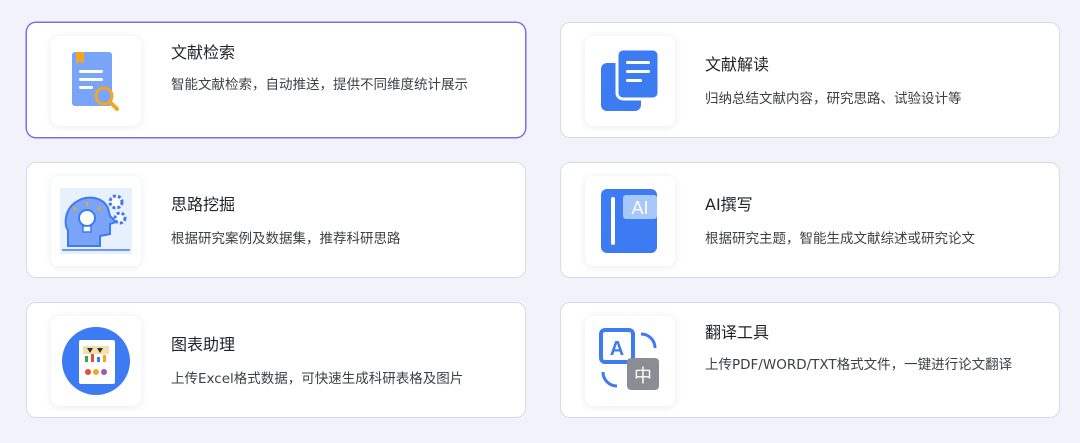 This screenshot has width=1080, height=443. I want to click on card-chart-assistant: 图表助理 上传Excel格式数据，可快速生成科研表格及图片, so click(276, 360).